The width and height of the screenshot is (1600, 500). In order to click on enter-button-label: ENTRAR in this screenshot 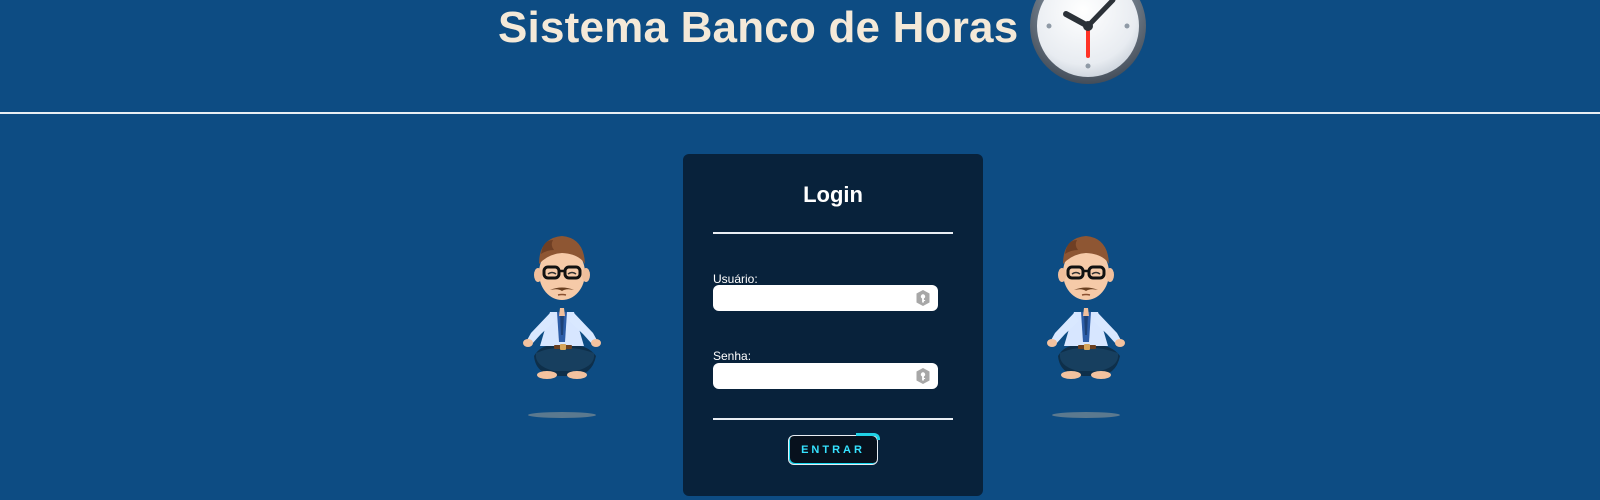, I will do `click(833, 450)`.